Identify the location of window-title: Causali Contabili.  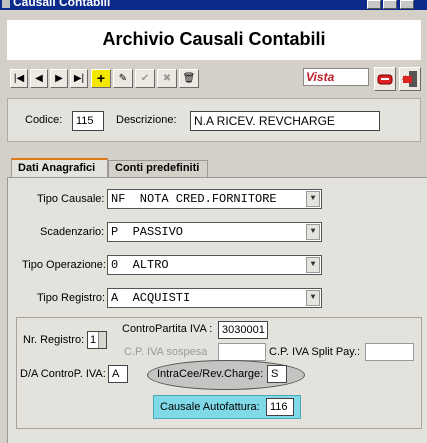
(62, 4).